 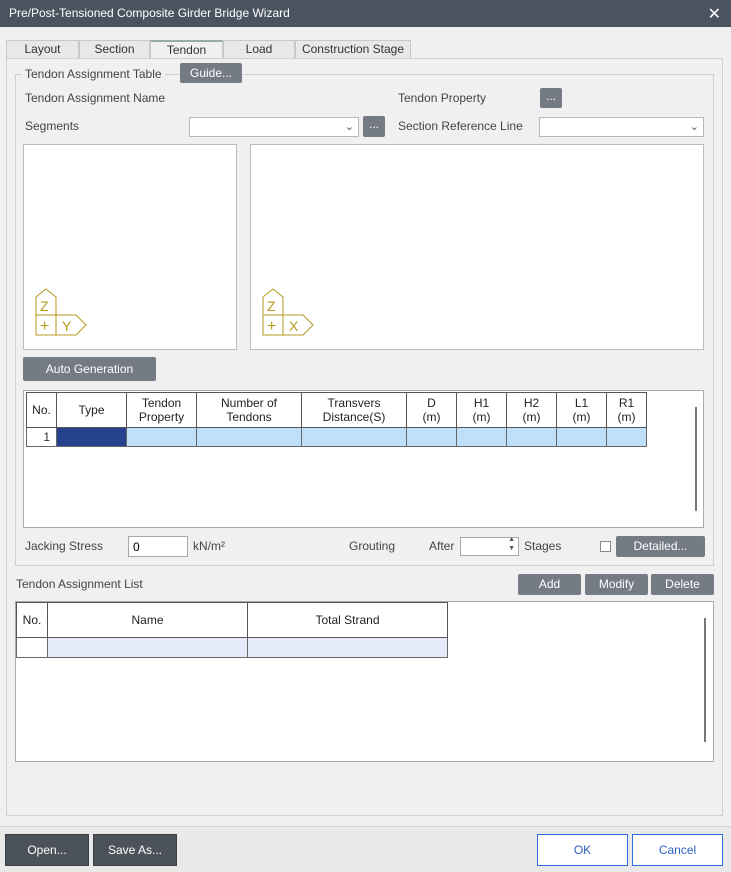 I want to click on col-header-no: No., so click(x=41, y=410).